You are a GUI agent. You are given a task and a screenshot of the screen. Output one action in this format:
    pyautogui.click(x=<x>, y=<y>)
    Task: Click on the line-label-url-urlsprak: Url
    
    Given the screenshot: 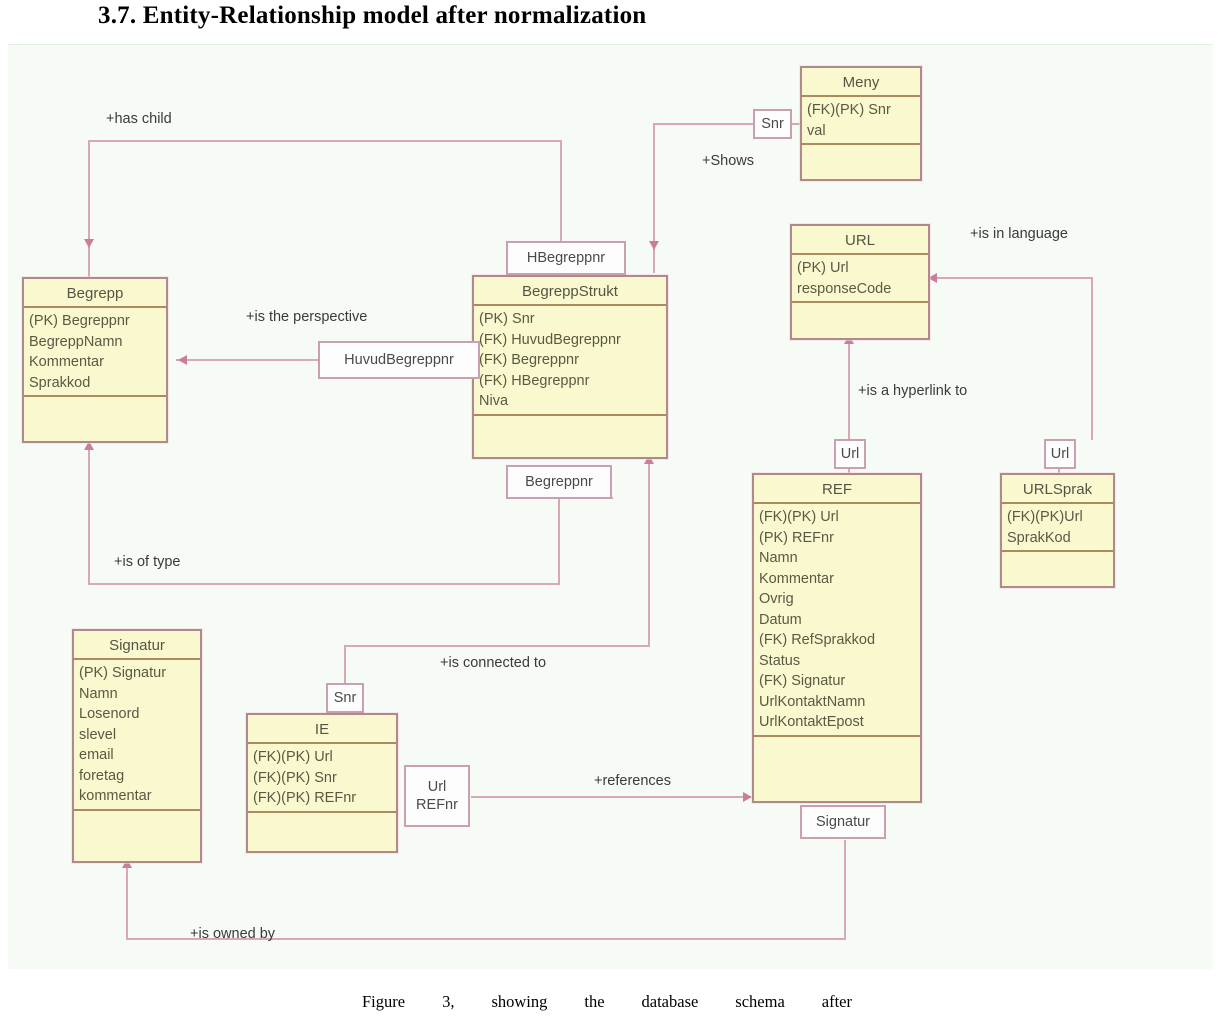 What is the action you would take?
    pyautogui.click(x=1060, y=454)
    